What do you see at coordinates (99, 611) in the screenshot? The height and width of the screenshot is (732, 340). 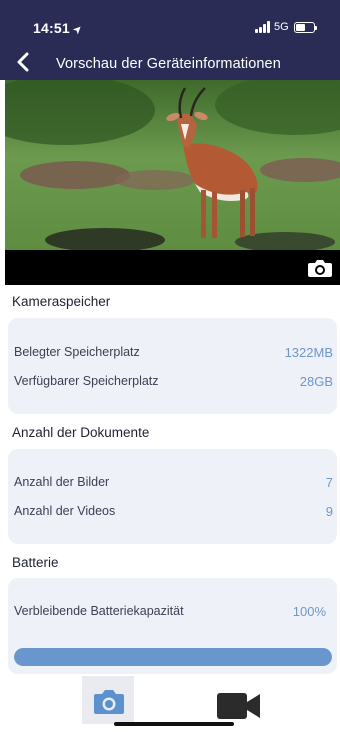 I see `battery-capacity-label: Verbleibende Batteriekapazität` at bounding box center [99, 611].